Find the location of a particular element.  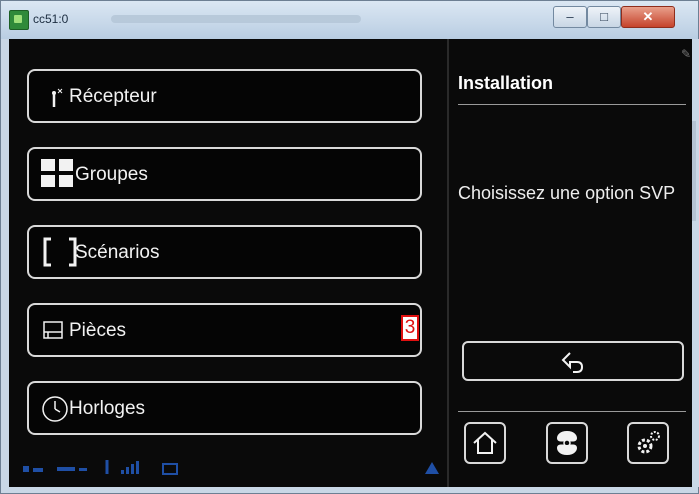

fan-icon is located at coordinates (567, 443).